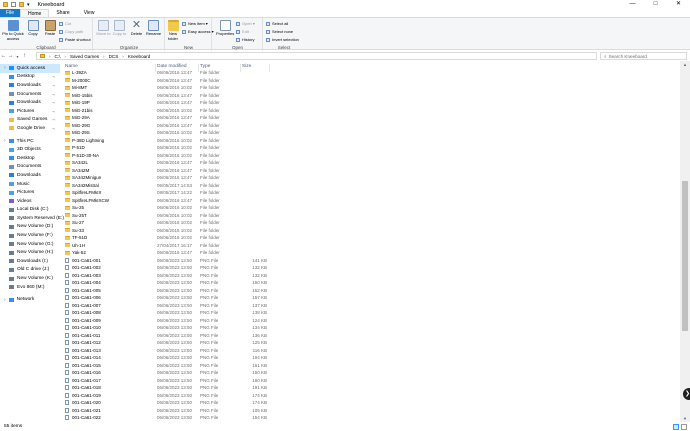 This screenshot has height=431, width=690. I want to click on nav-item: New Volume (K:), so click(30, 278).